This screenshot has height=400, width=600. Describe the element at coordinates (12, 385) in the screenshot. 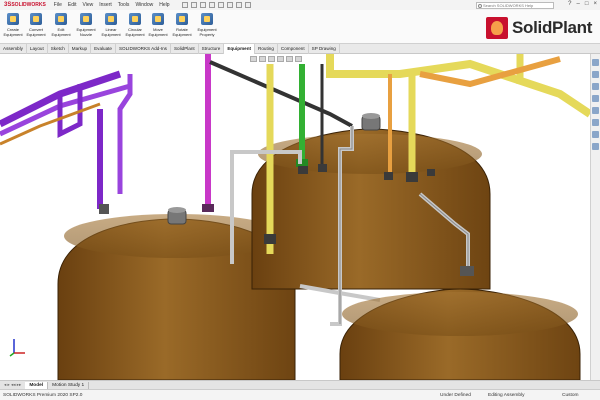

I see `tab-scroll-arrows-icon: ◂ ▸ ◂◂ ▸▸` at that location.